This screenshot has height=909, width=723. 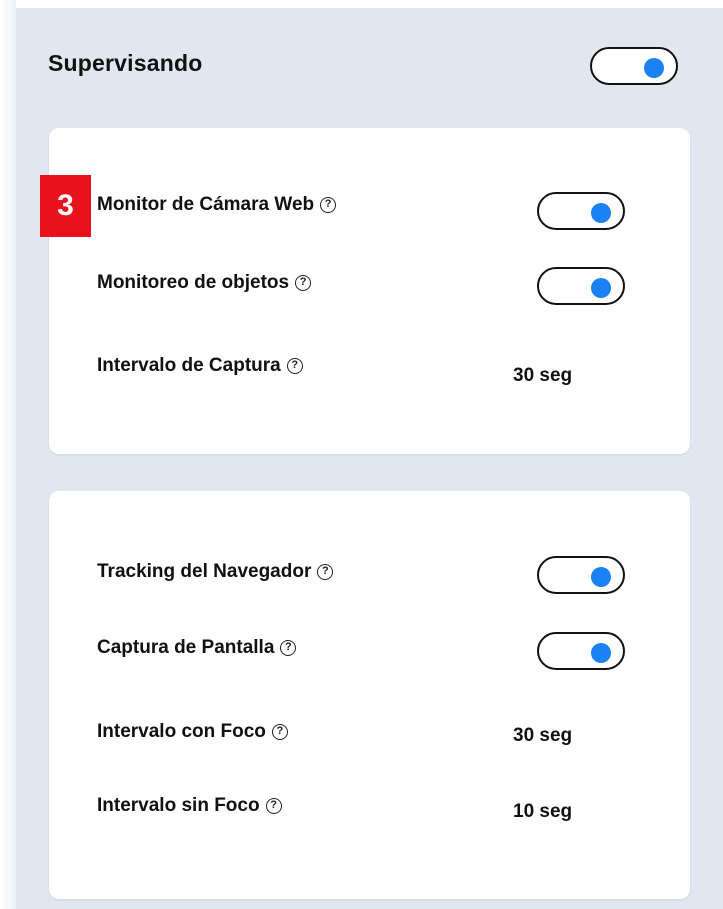 I want to click on webcam-monitor-label: Monitor de Cámara Web ?, so click(x=217, y=205).